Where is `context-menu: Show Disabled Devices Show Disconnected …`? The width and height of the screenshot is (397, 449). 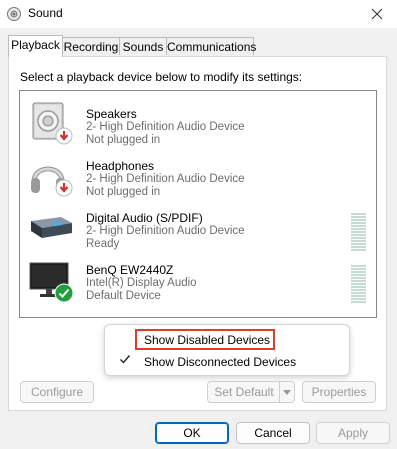 context-menu: Show Disabled Devices Show Disconnected … is located at coordinates (227, 350).